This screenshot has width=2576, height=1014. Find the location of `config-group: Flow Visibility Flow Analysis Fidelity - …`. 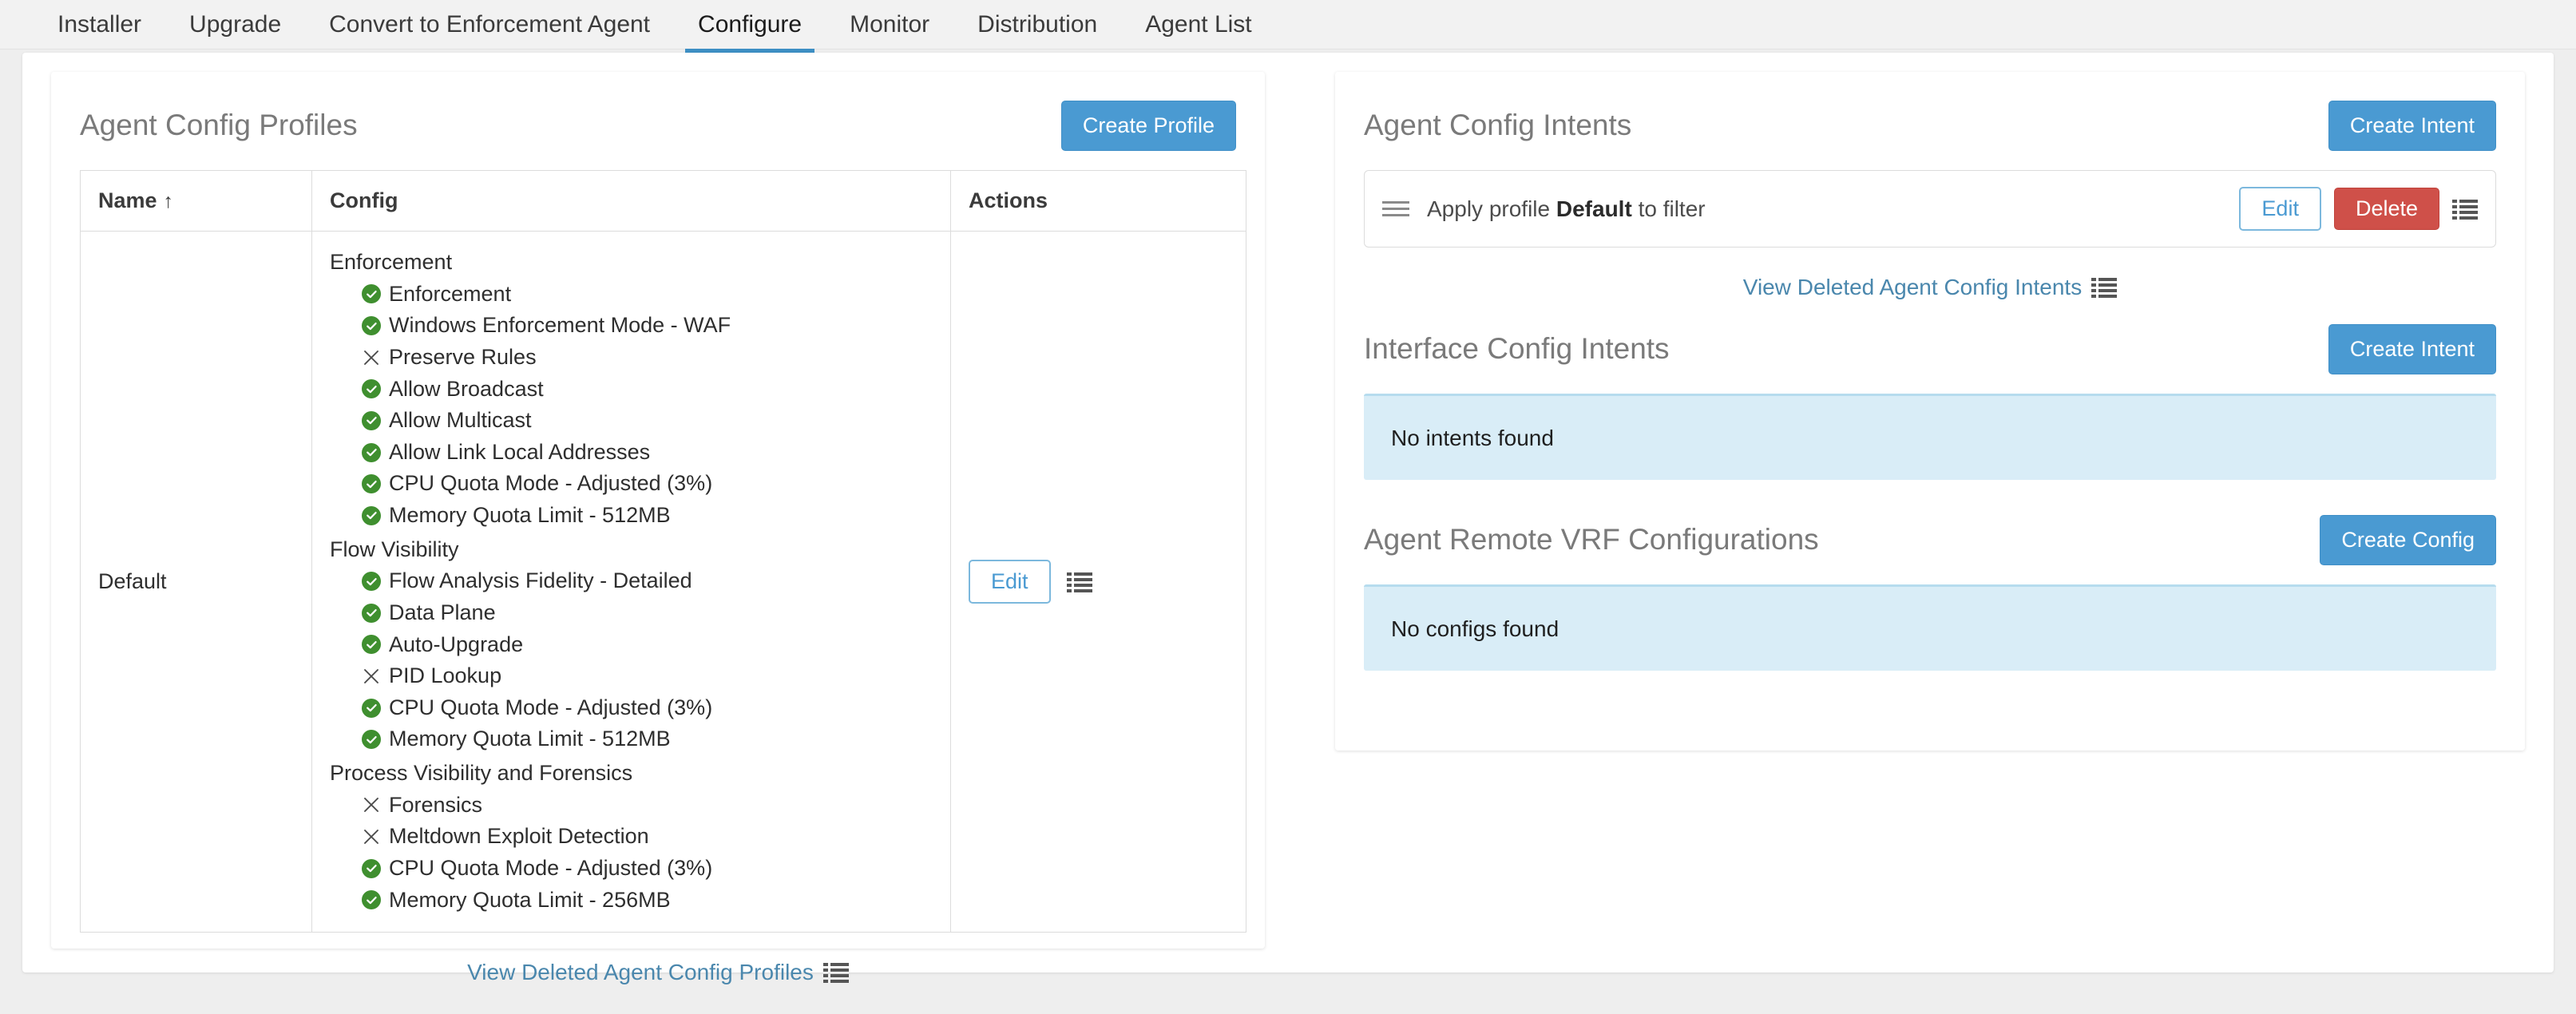

config-group: Flow Visibility Flow Analysis Fidelity - … is located at coordinates (631, 644).